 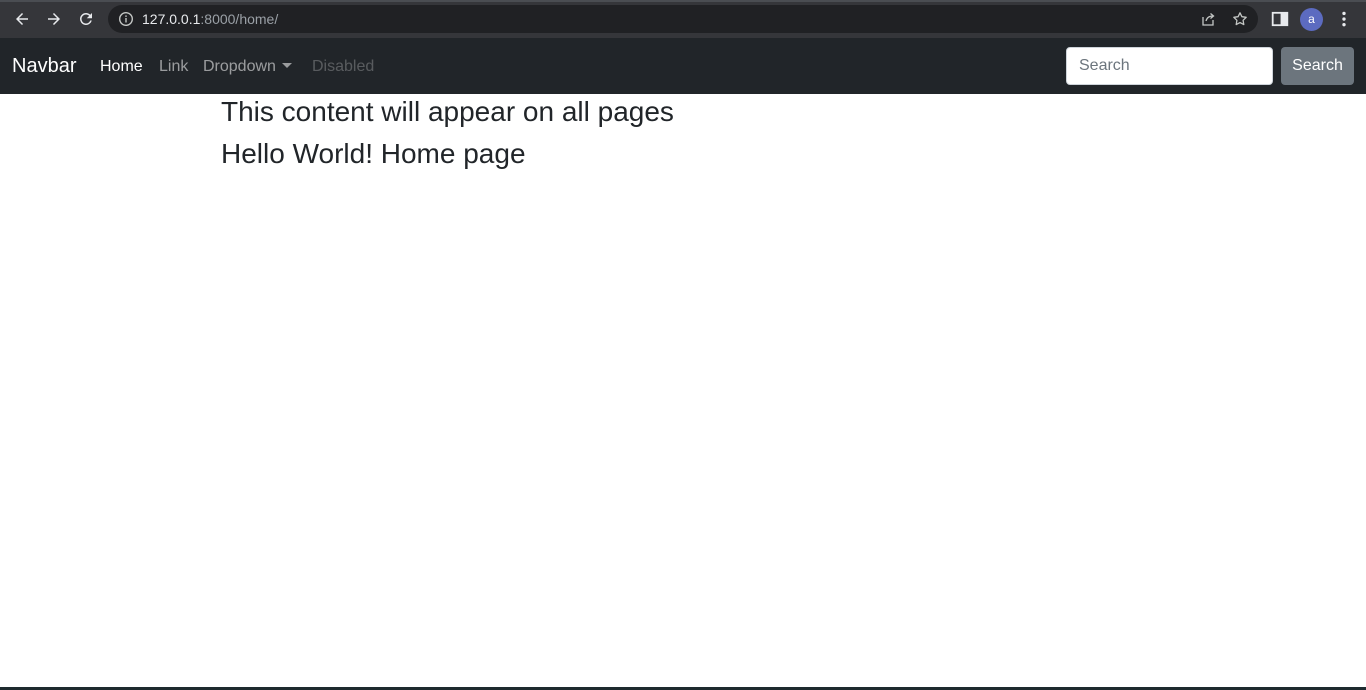 I want to click on search-input, so click(x=1169, y=66).